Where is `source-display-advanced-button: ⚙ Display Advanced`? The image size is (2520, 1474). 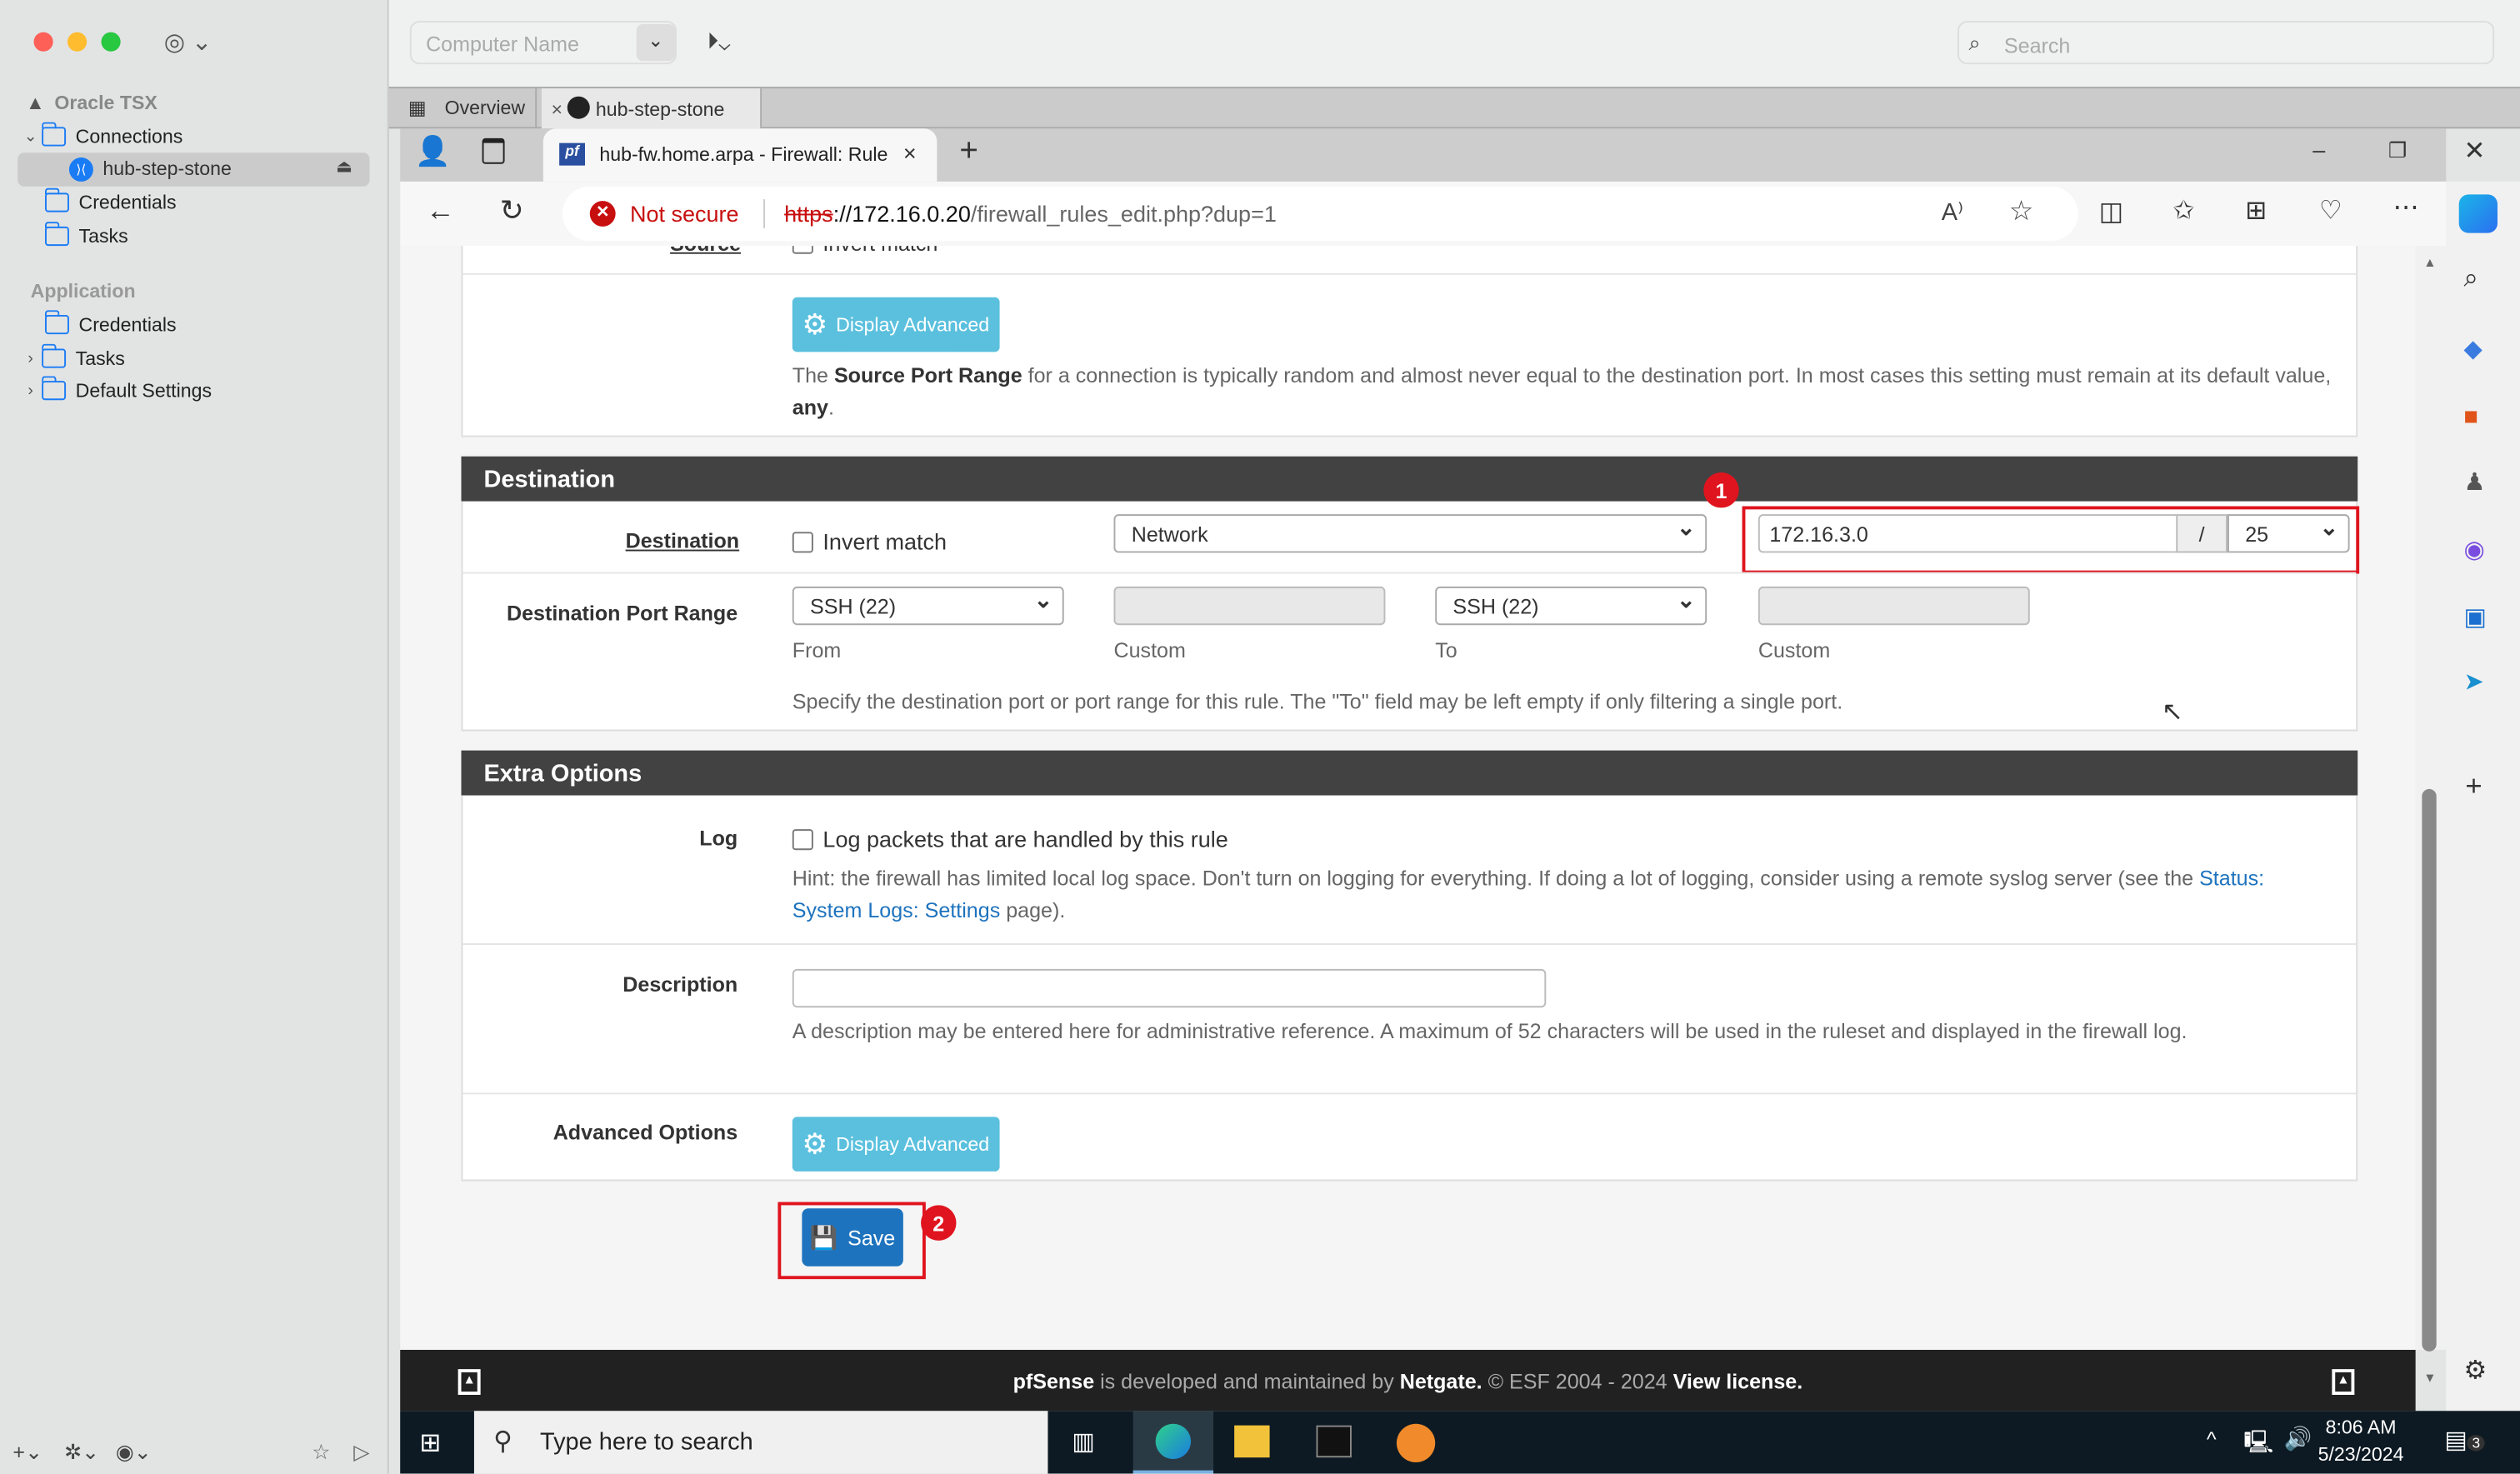 source-display-advanced-button: ⚙ Display Advanced is located at coordinates (896, 324).